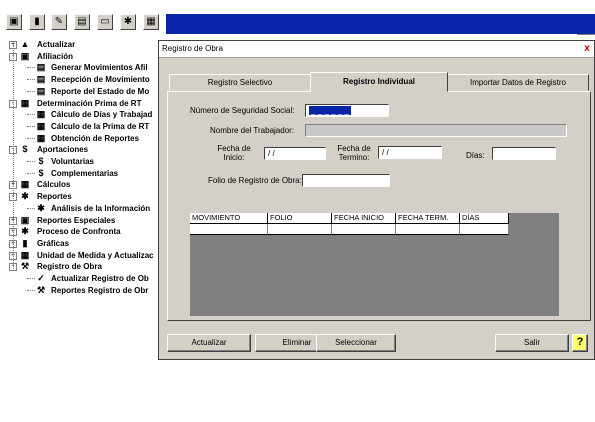 This screenshot has height=422, width=595. I want to click on seleccionar-button: Seleccionar, so click(356, 343).